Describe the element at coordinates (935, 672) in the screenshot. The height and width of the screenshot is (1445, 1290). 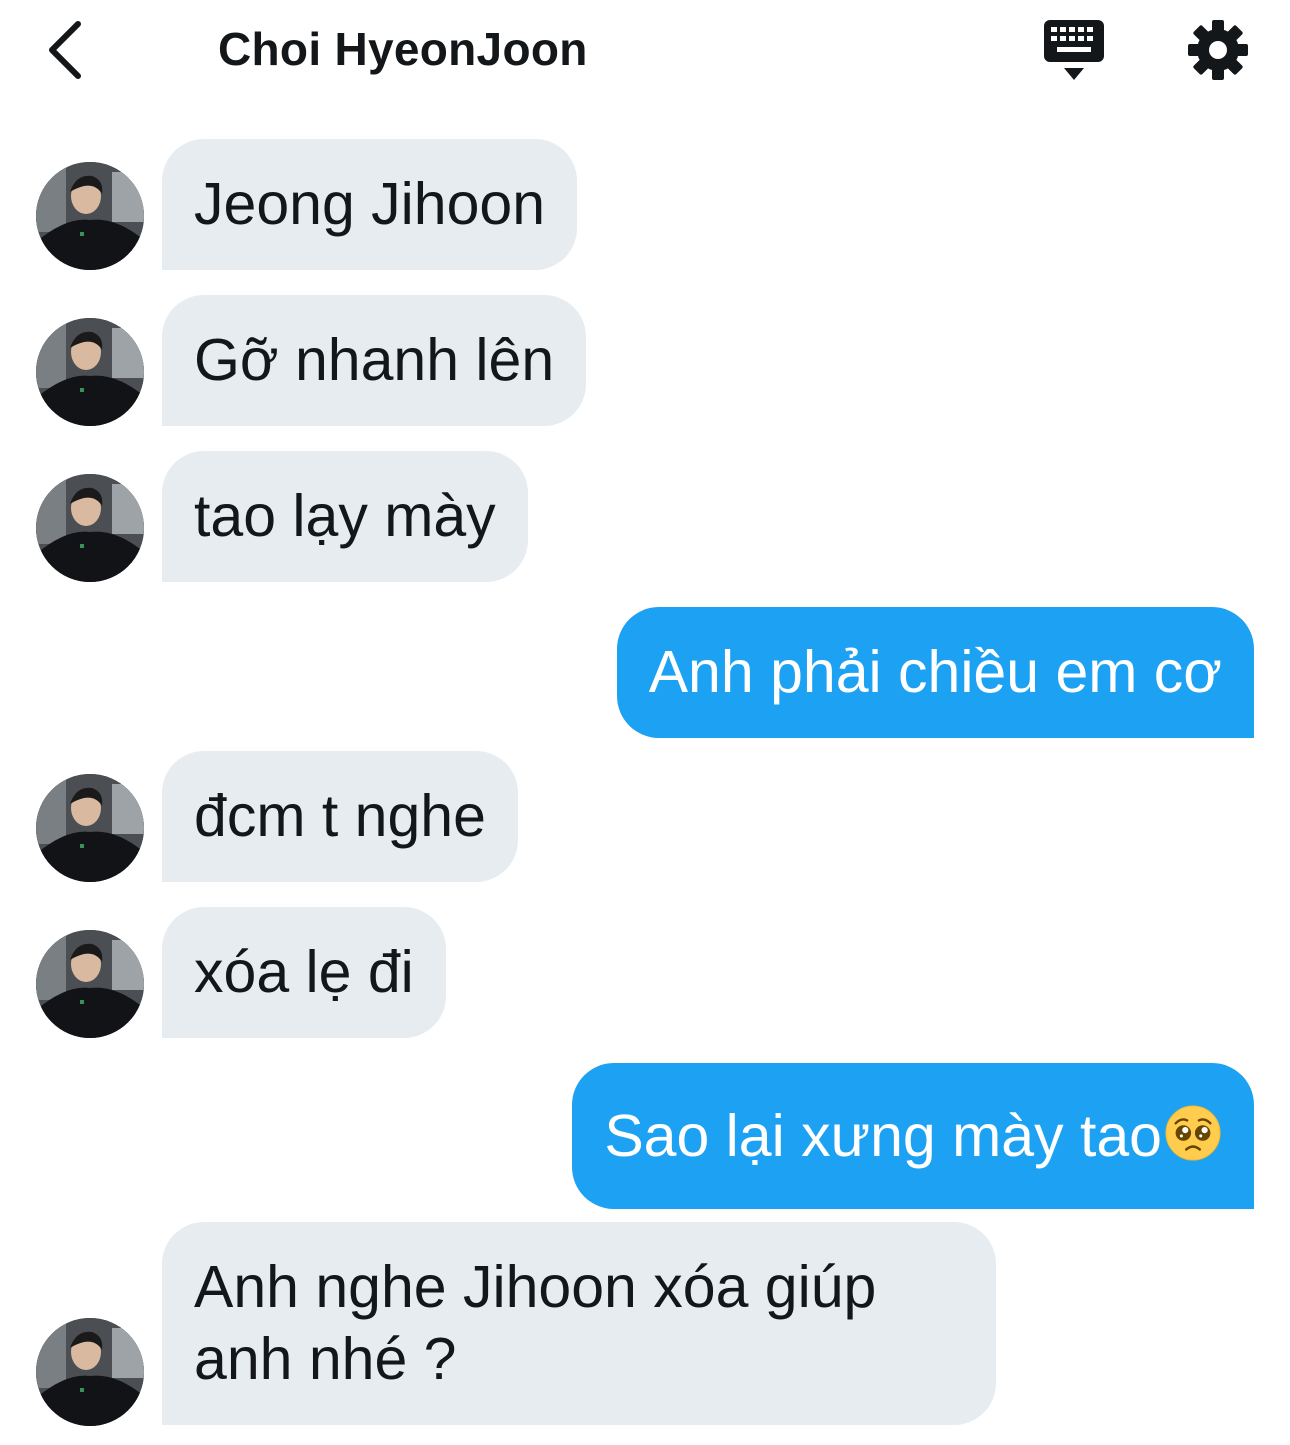
I see `message-bubble-outgoing: Anh phải chiều em cơ` at that location.